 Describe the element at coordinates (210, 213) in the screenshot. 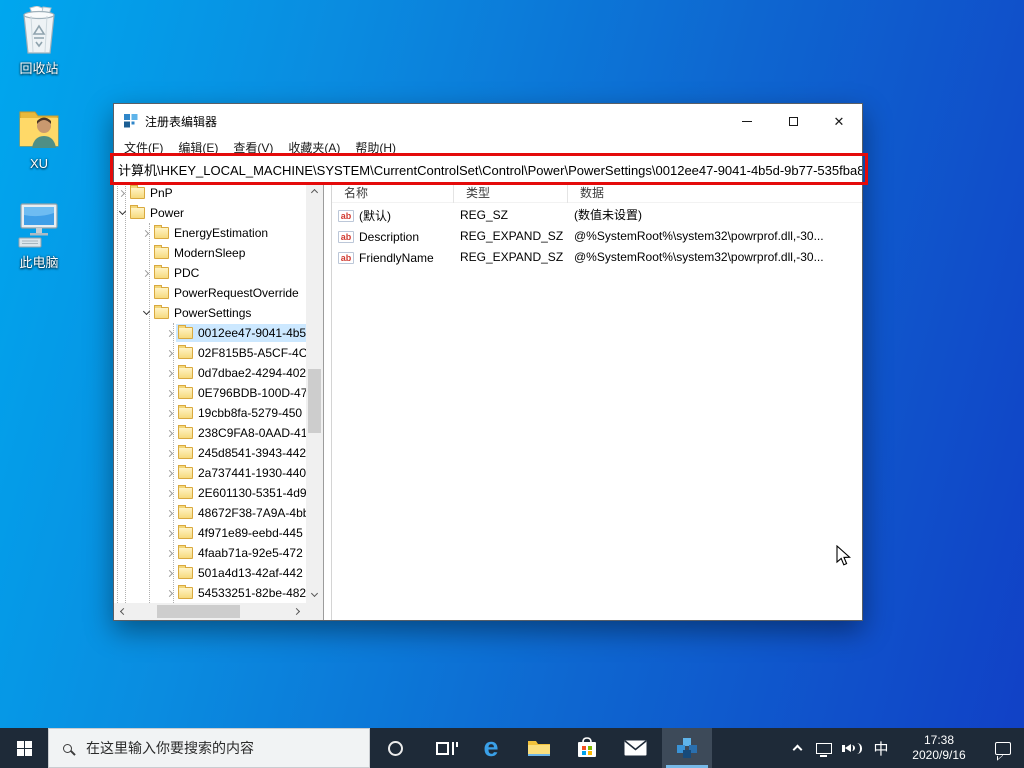

I see `tree-node-Power: Power` at that location.